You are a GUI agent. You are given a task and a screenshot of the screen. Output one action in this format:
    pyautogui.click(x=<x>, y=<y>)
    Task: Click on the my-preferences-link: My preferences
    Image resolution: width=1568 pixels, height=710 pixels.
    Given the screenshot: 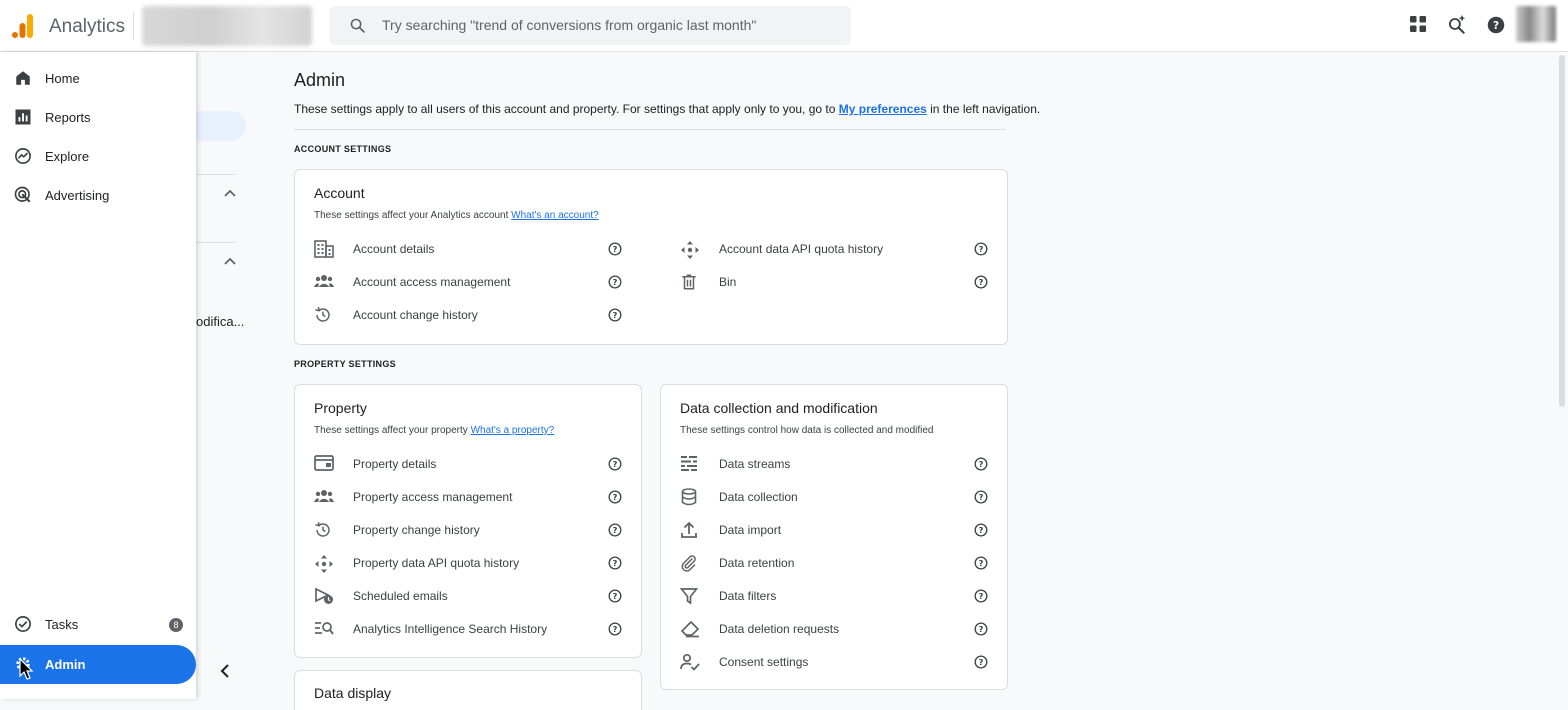 What is the action you would take?
    pyautogui.click(x=883, y=109)
    